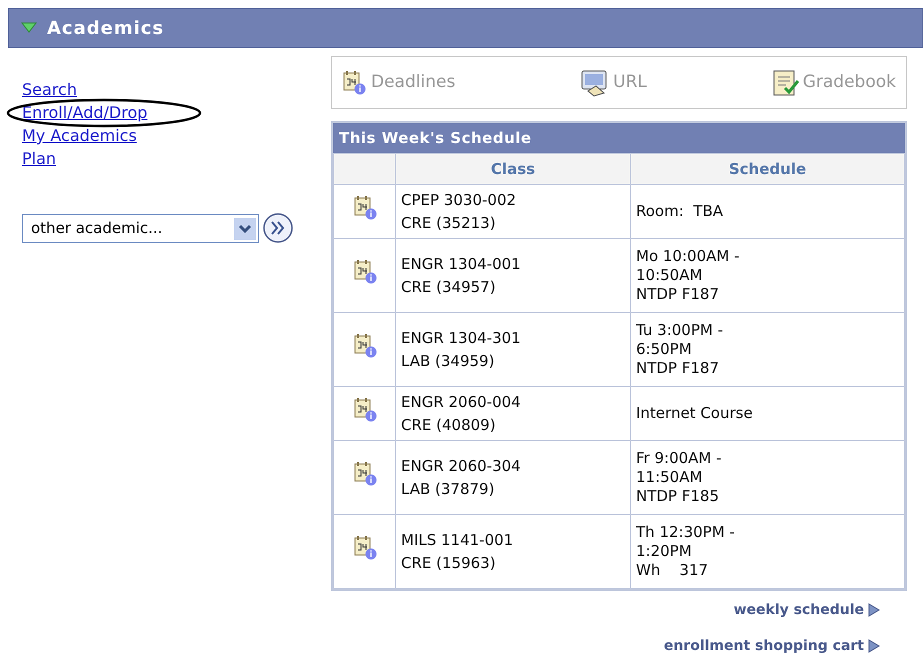  What do you see at coordinates (513, 551) in the screenshot?
I see `table-cell: MILS 1141-001 CRE (15963)` at bounding box center [513, 551].